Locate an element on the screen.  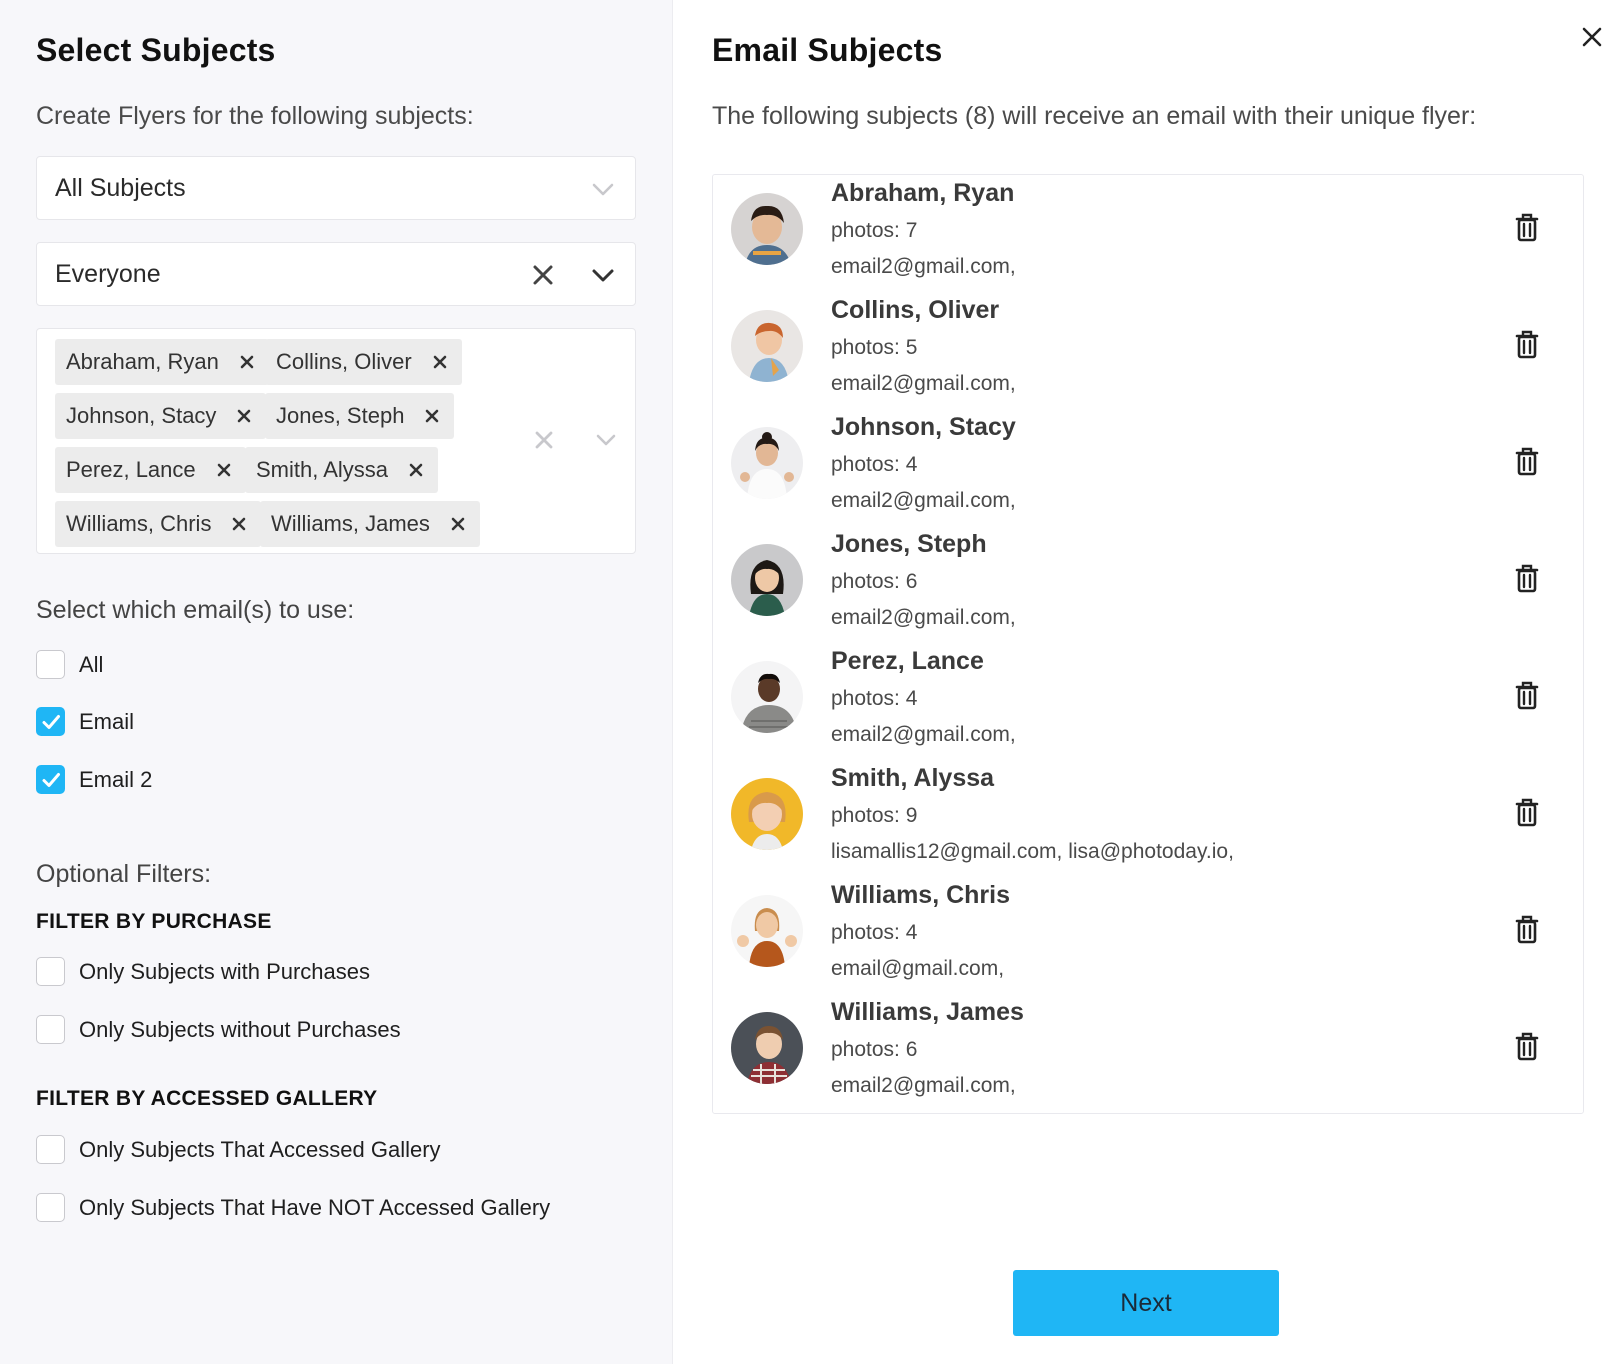
subject-tag-label: Williams, James is located at coordinates (350, 523).